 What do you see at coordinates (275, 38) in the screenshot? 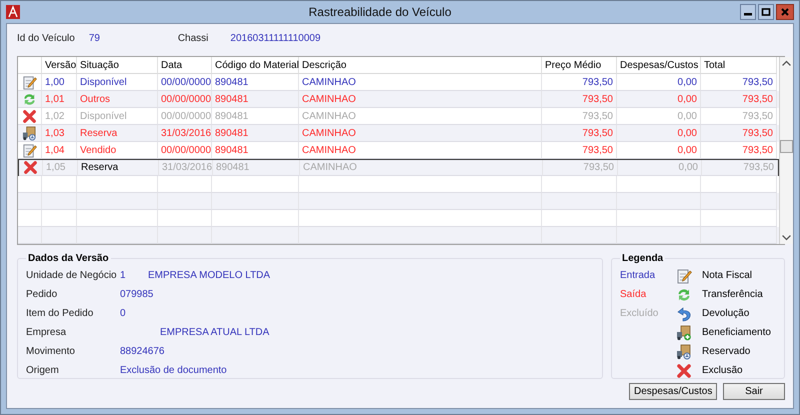
I see `chassis-value: 20160311111110009` at bounding box center [275, 38].